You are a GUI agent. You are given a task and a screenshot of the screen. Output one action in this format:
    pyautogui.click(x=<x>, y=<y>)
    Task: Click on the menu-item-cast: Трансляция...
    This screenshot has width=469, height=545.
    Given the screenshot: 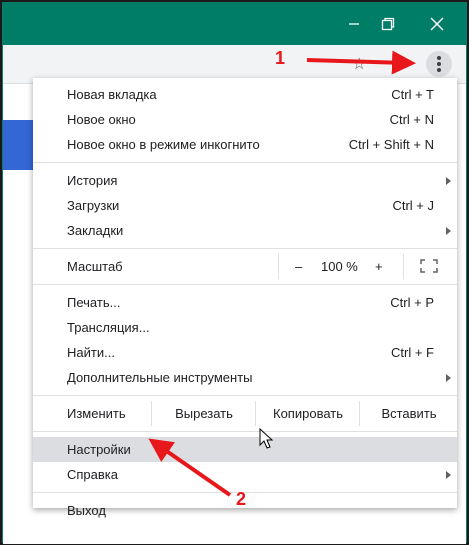 What is the action you would take?
    pyautogui.click(x=245, y=327)
    